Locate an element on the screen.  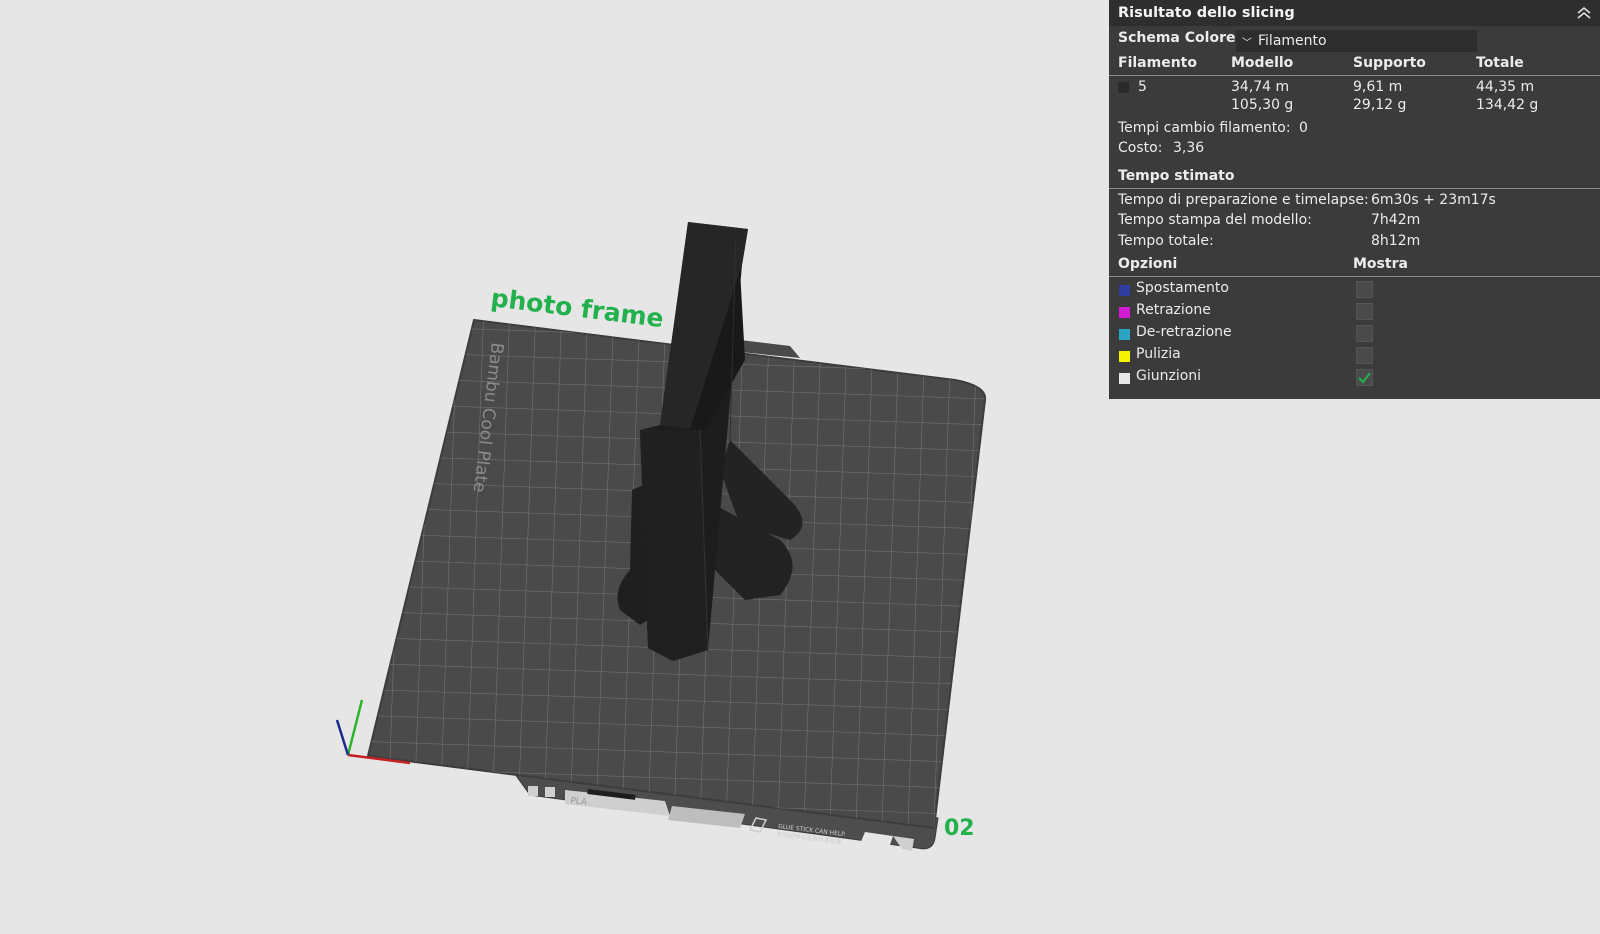
filament-id: 5 is located at coordinates (1142, 87).